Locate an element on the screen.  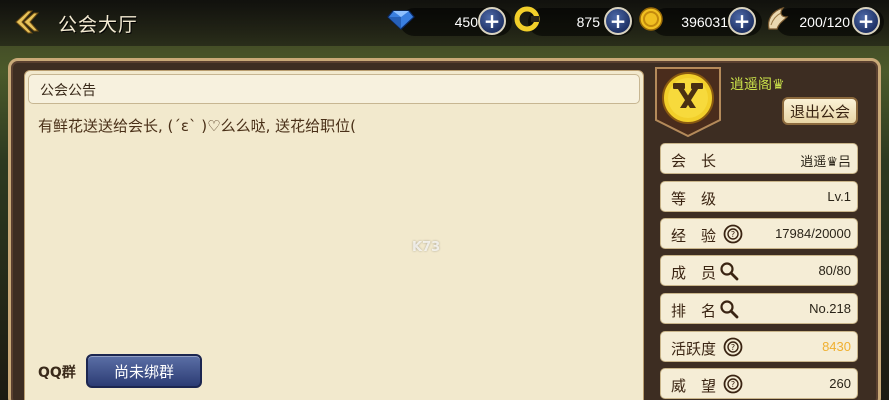
diamond-icon is located at coordinates (401, 19).